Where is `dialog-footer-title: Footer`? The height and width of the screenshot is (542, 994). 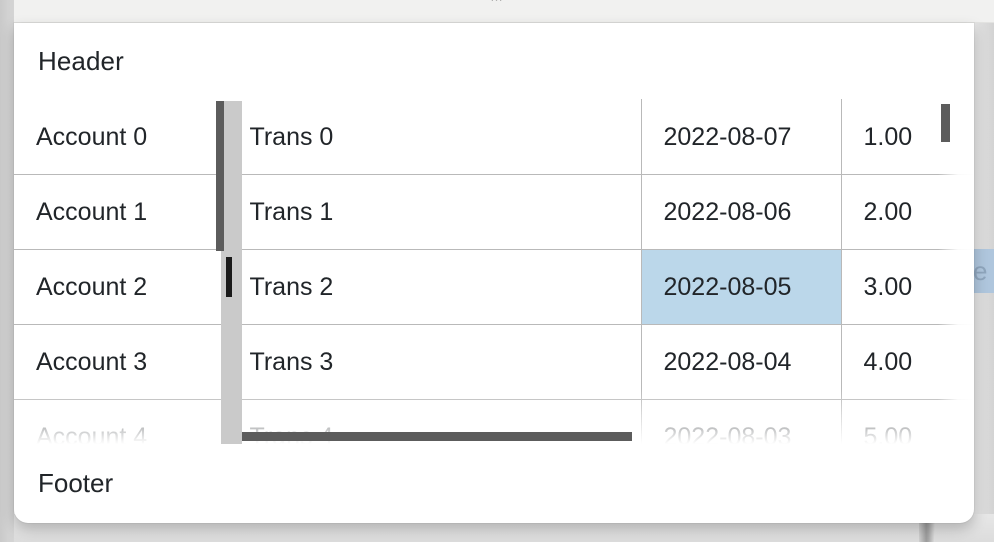
dialog-footer-title: Footer is located at coordinates (76, 483).